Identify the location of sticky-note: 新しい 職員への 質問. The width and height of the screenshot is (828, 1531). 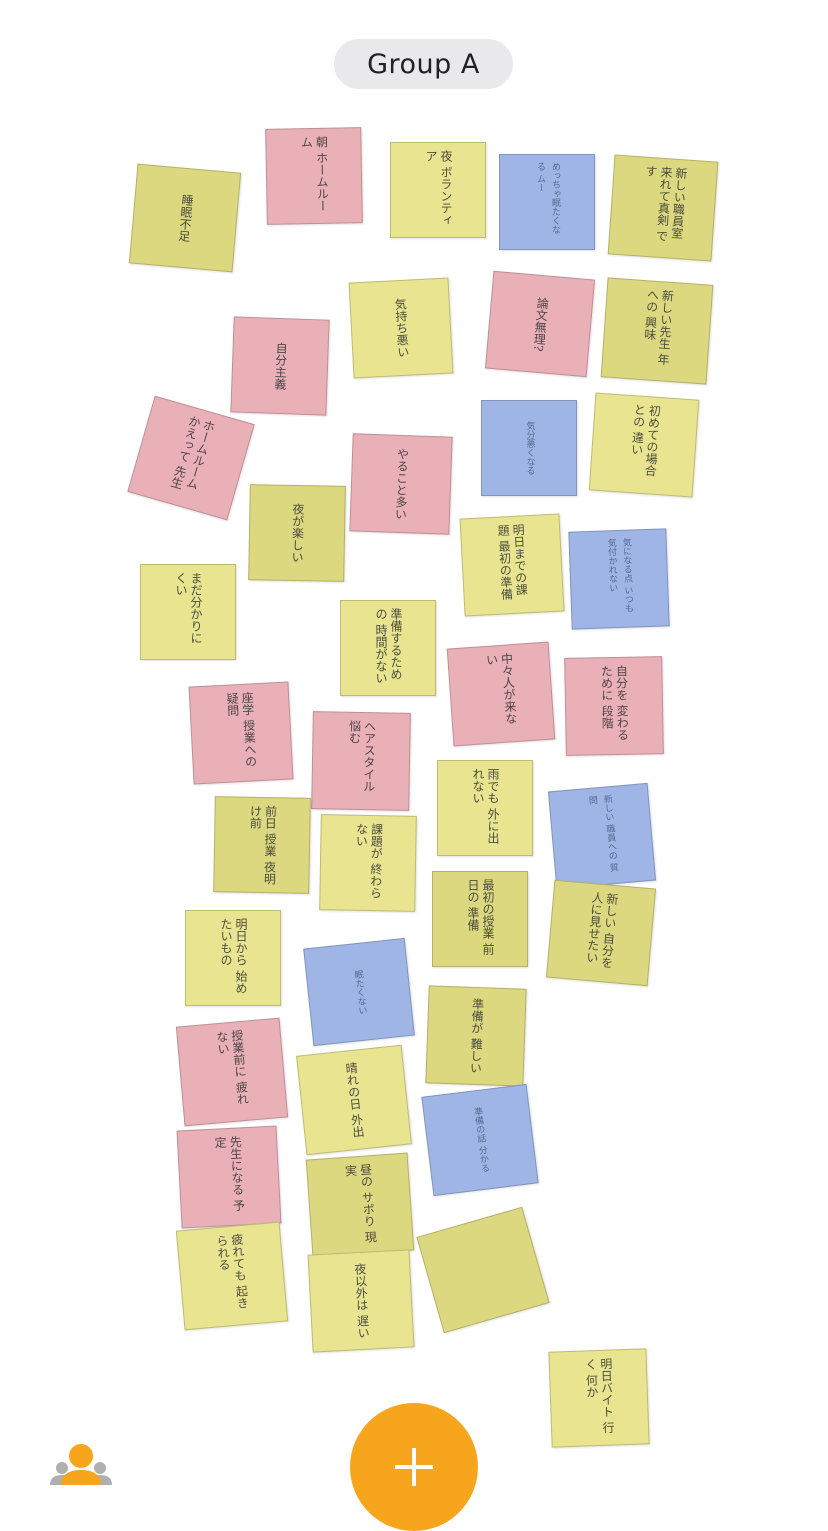
(602, 836).